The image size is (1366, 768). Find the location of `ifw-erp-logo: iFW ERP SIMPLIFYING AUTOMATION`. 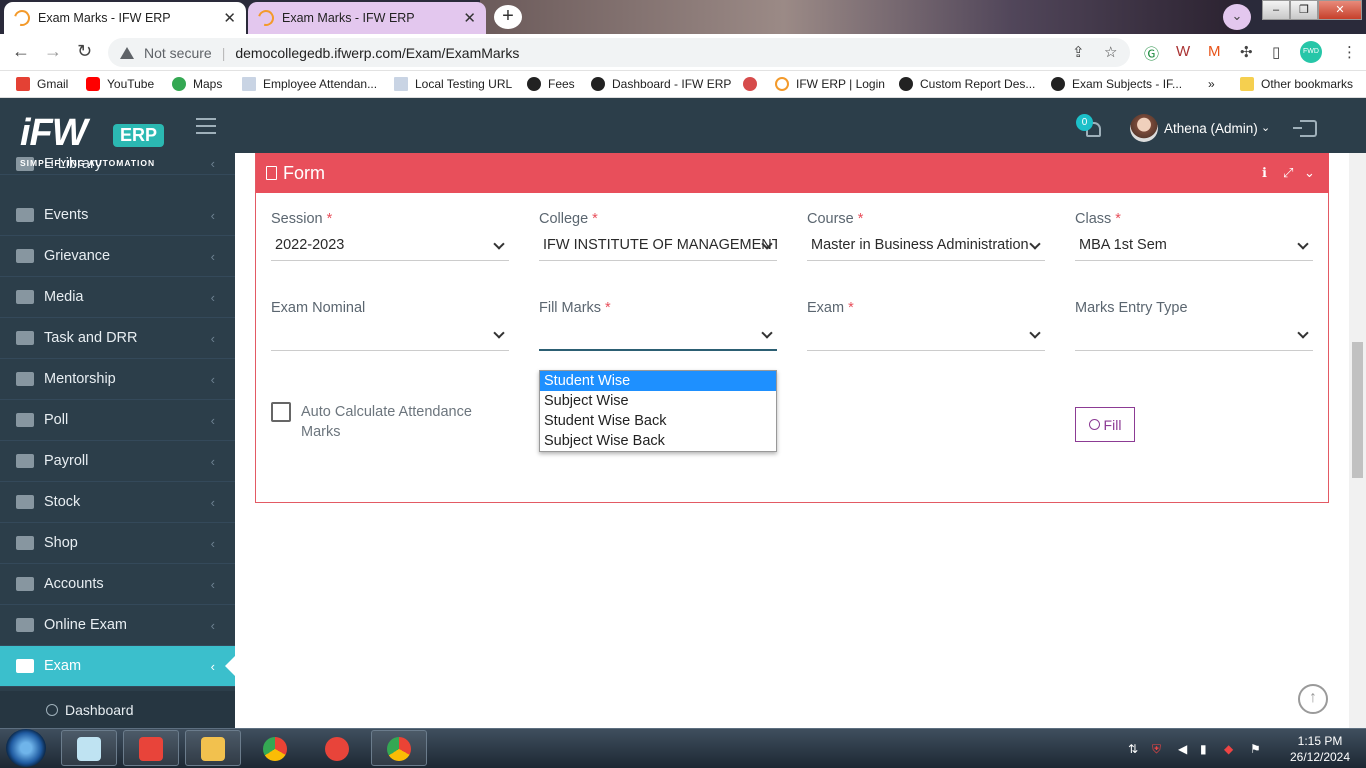

ifw-erp-logo: iFW ERP SIMPLIFYING AUTOMATION is located at coordinates (95, 141).